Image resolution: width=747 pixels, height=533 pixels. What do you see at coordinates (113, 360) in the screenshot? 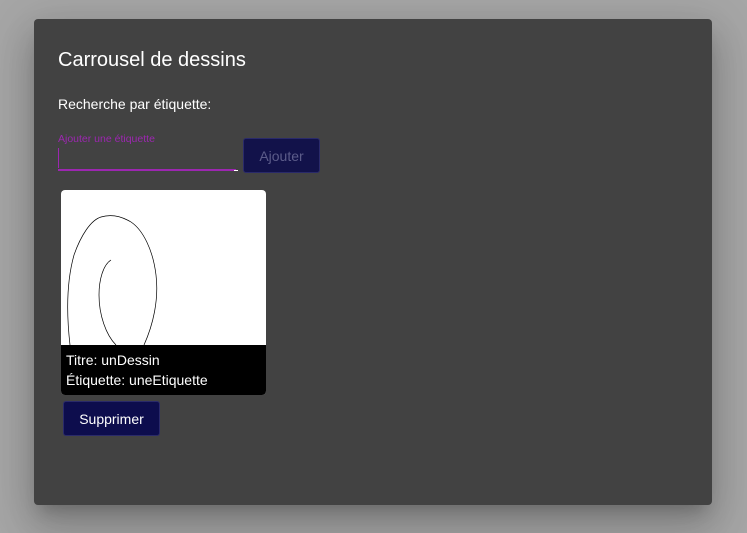
I see `drawing-title: Titre: unDessin` at bounding box center [113, 360].